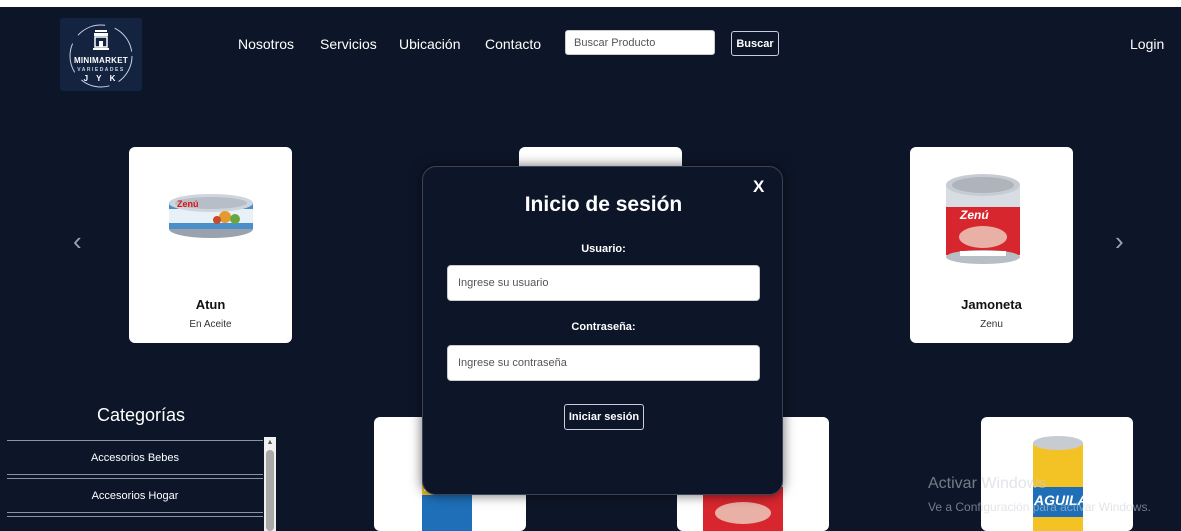  I want to click on watermark-subtitle: Ve a Configuración para activar Windows., so click(1039, 507).